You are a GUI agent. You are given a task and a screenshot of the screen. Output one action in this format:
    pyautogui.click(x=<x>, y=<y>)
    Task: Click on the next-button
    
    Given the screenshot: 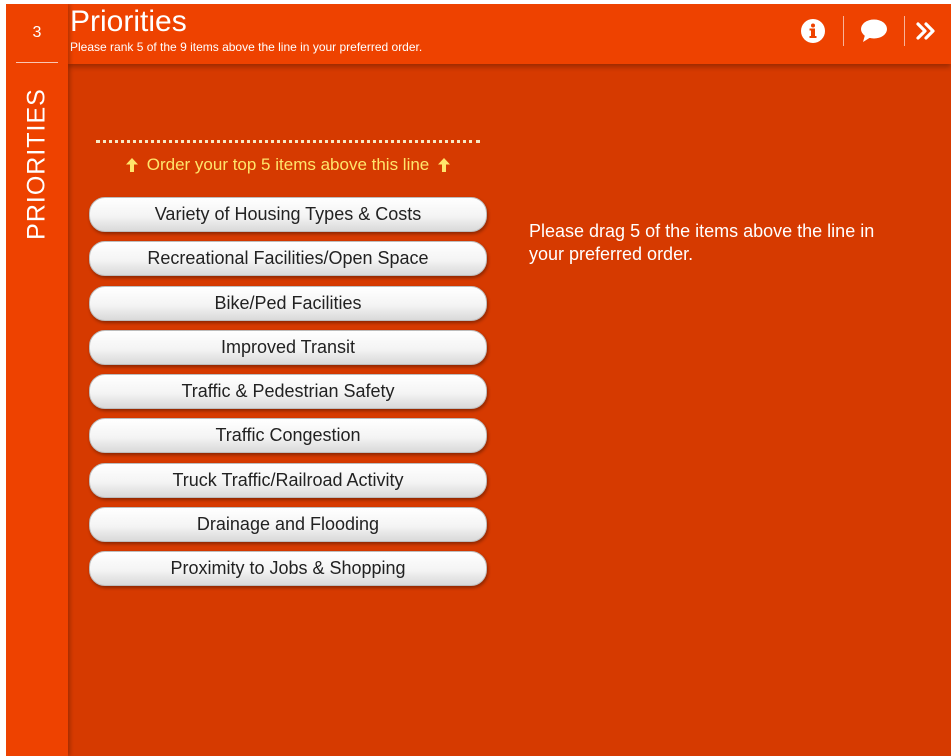 What is the action you would take?
    pyautogui.click(x=928, y=31)
    